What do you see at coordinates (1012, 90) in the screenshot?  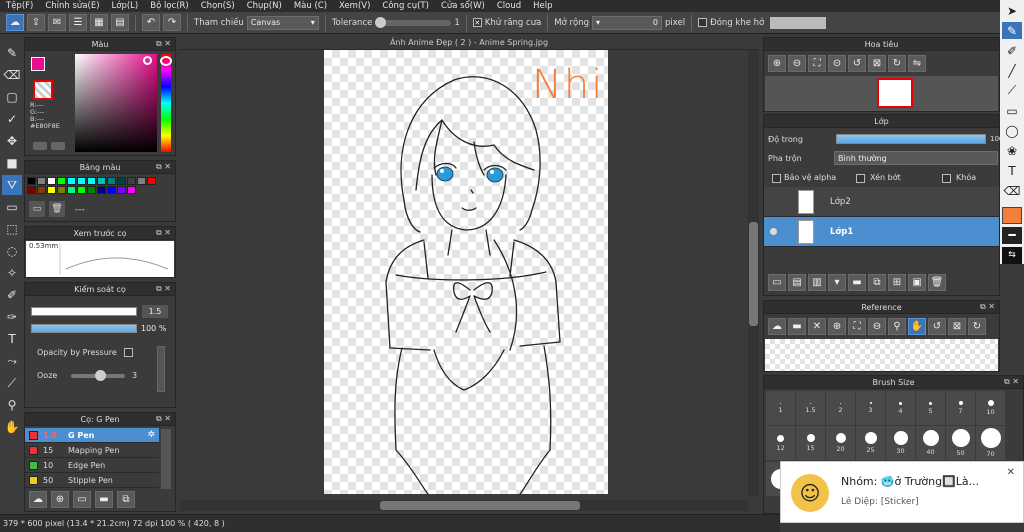 I see `curve-icon: ⟋` at bounding box center [1012, 90].